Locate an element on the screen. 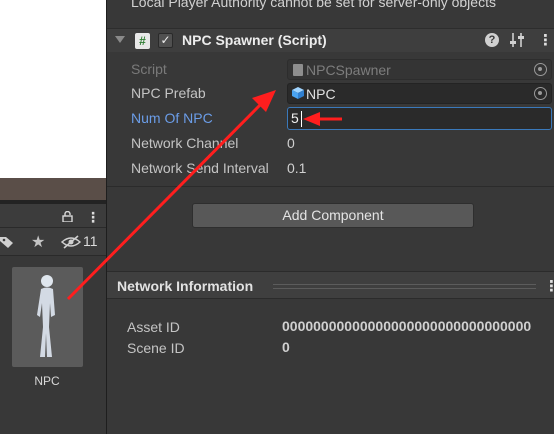 The image size is (554, 434). project-assets-grid: NPC is located at coordinates (53, 345).